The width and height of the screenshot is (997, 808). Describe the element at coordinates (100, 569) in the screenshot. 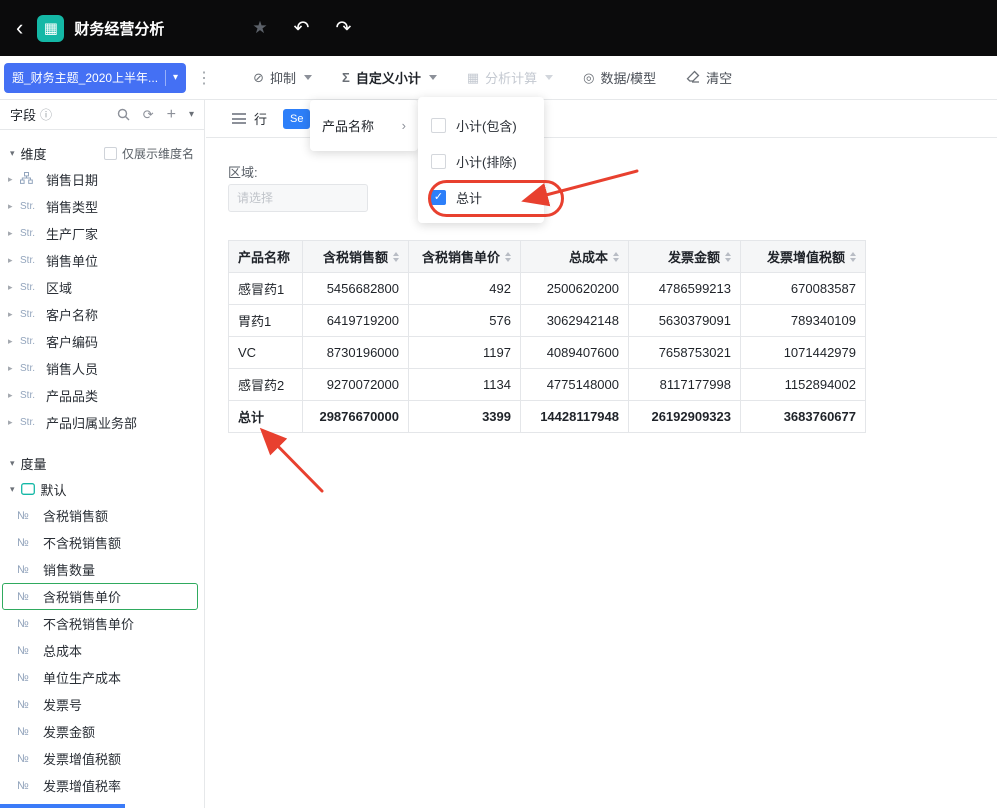

I see `measure-item: № 销售数量` at that location.